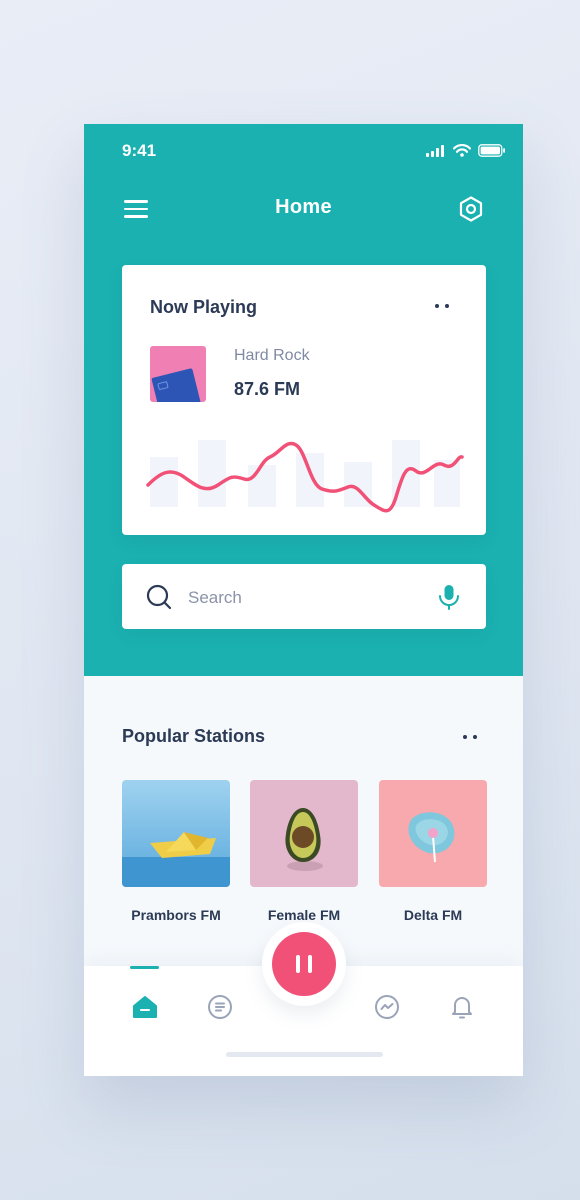 The image size is (580, 1200). I want to click on station-card: Female FM, so click(304, 851).